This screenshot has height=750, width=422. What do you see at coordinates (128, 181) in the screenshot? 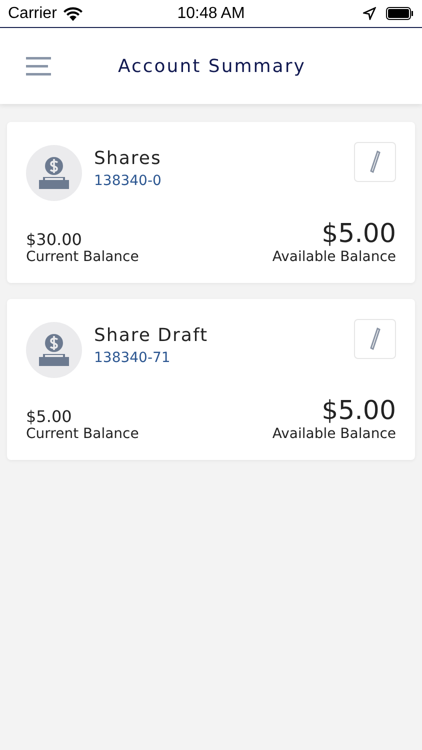
I see `account-number: 138340-0` at bounding box center [128, 181].